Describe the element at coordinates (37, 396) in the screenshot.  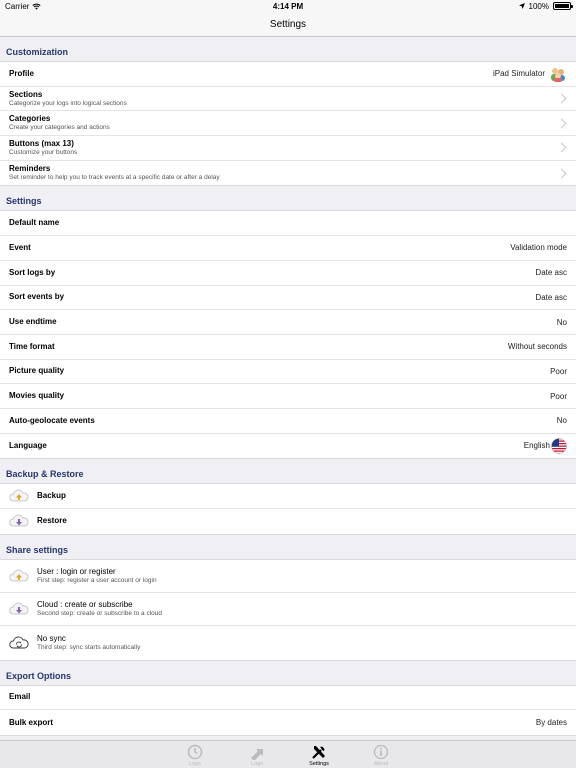
I see `movies-quality-label: Movies quality` at that location.